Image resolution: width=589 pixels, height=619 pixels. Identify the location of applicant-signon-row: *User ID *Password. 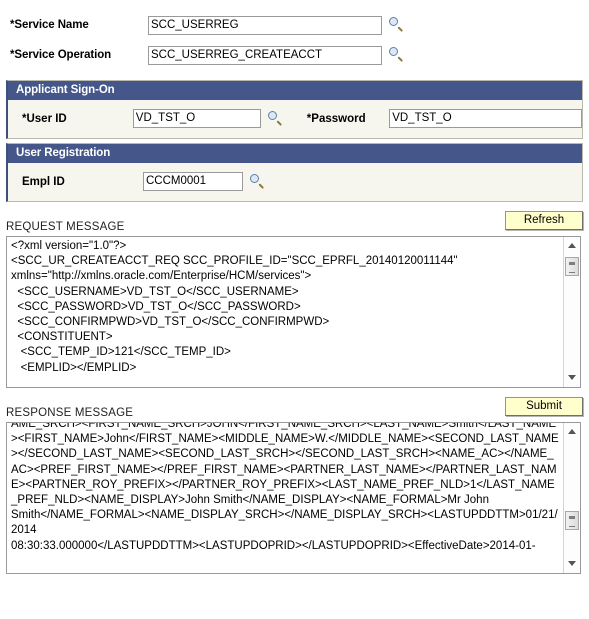
(295, 118).